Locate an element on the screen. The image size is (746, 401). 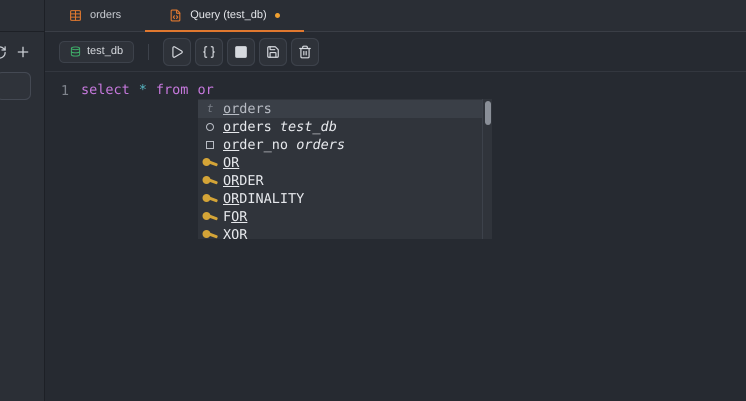
braces-icon is located at coordinates (209, 51).